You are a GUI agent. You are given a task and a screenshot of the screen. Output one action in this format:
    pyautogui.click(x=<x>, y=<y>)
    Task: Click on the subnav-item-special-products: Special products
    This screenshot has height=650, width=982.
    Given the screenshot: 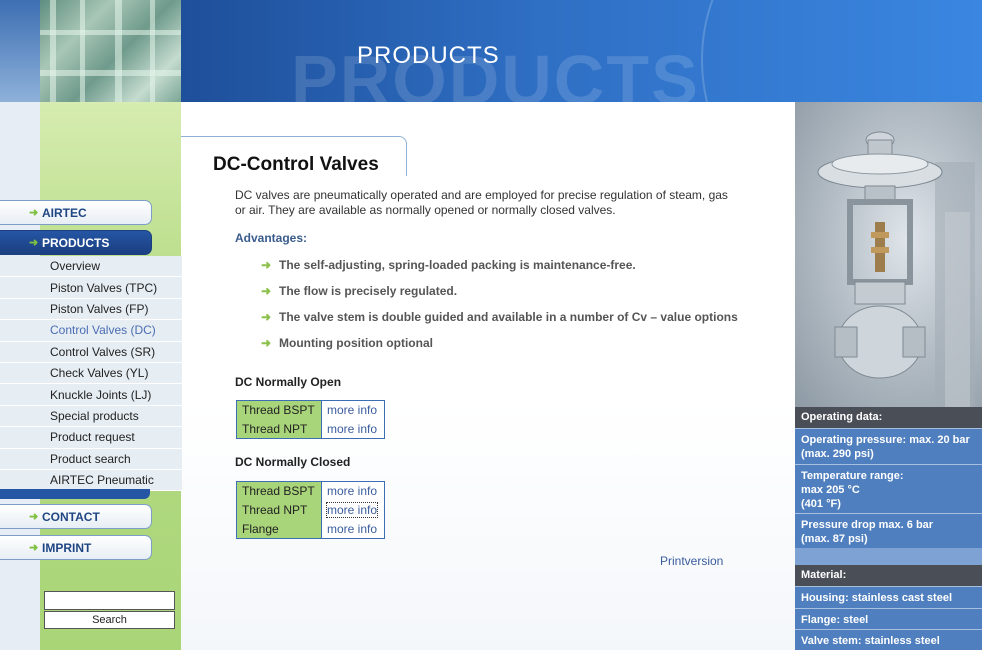 What is the action you would take?
    pyautogui.click(x=91, y=416)
    